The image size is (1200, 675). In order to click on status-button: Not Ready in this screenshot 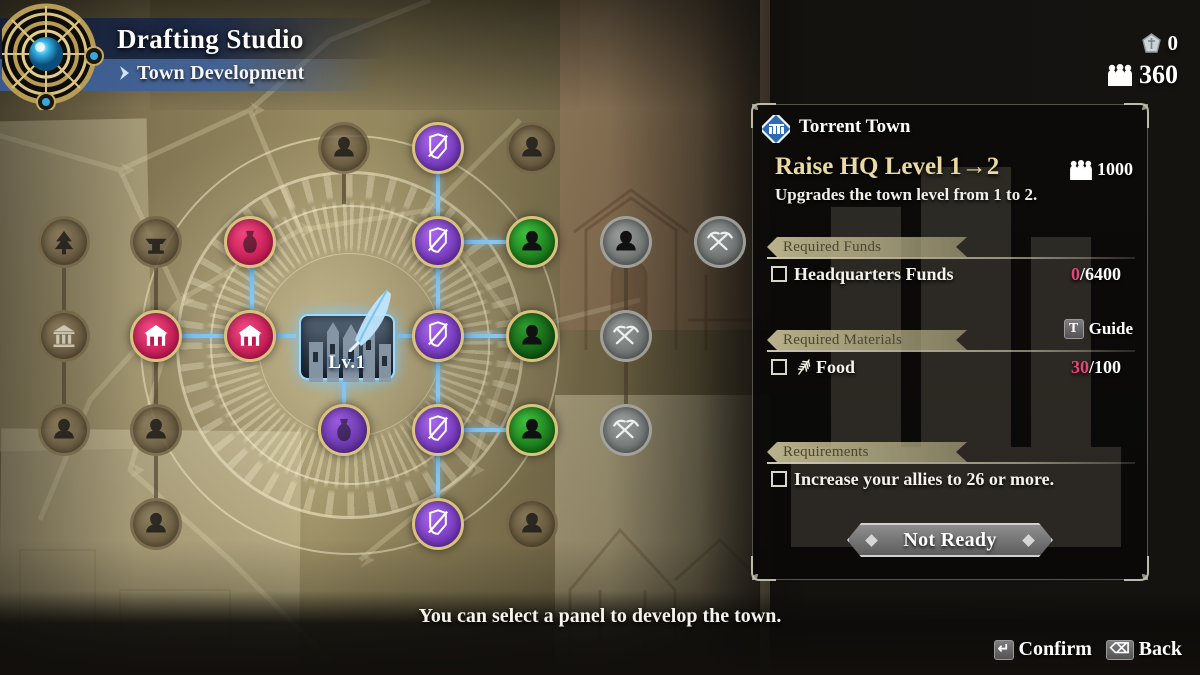, I will do `click(950, 540)`.